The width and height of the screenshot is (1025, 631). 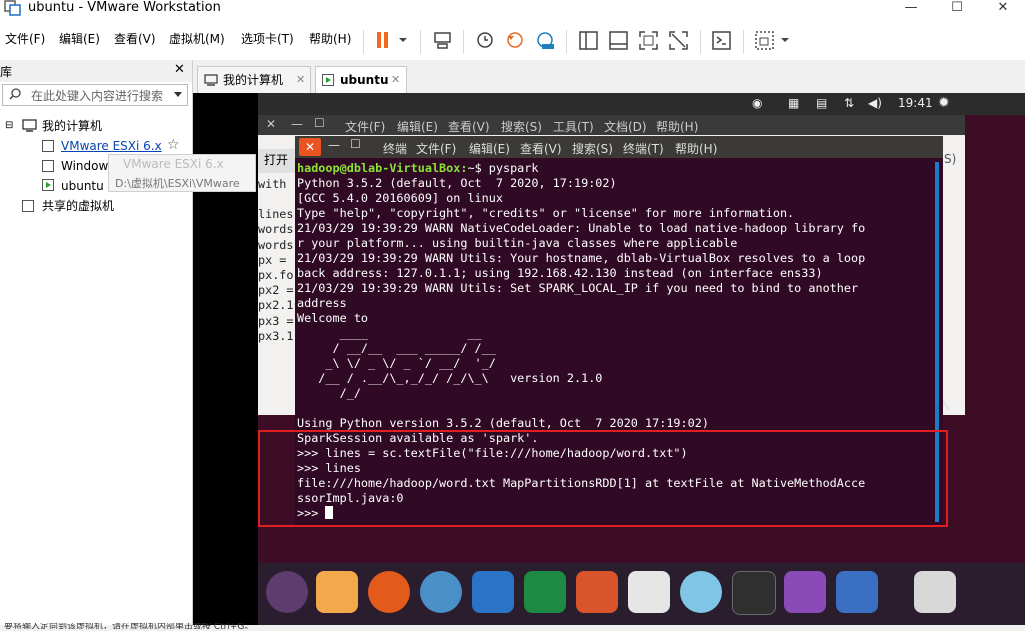 I want to click on terminal-icon, so click(x=754, y=593).